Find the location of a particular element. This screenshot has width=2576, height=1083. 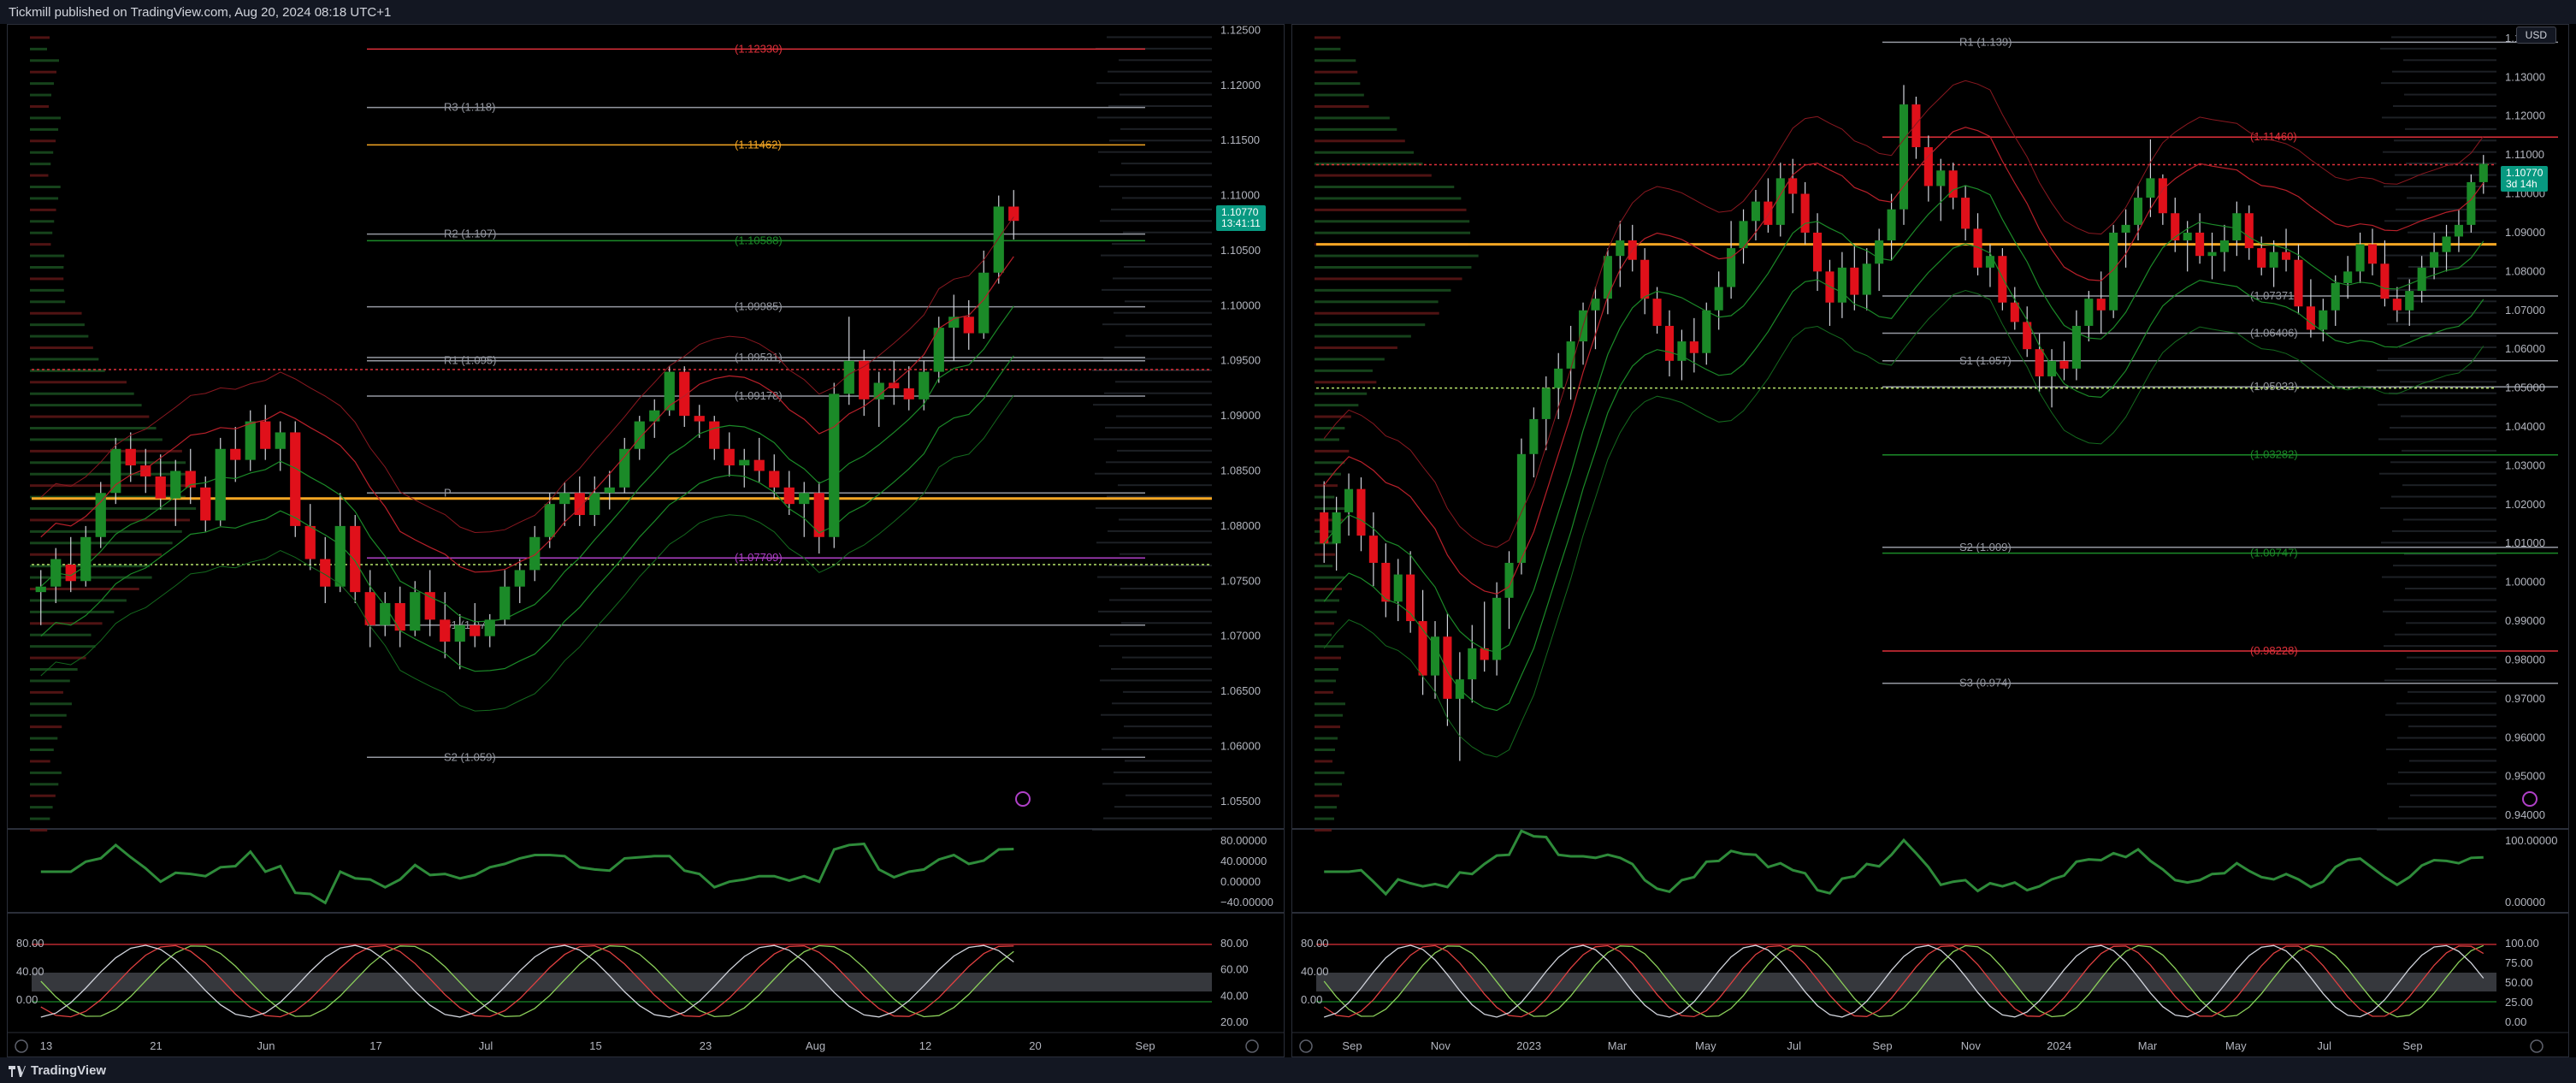

momentum-tick-label: 40.00000 is located at coordinates (1243, 861).